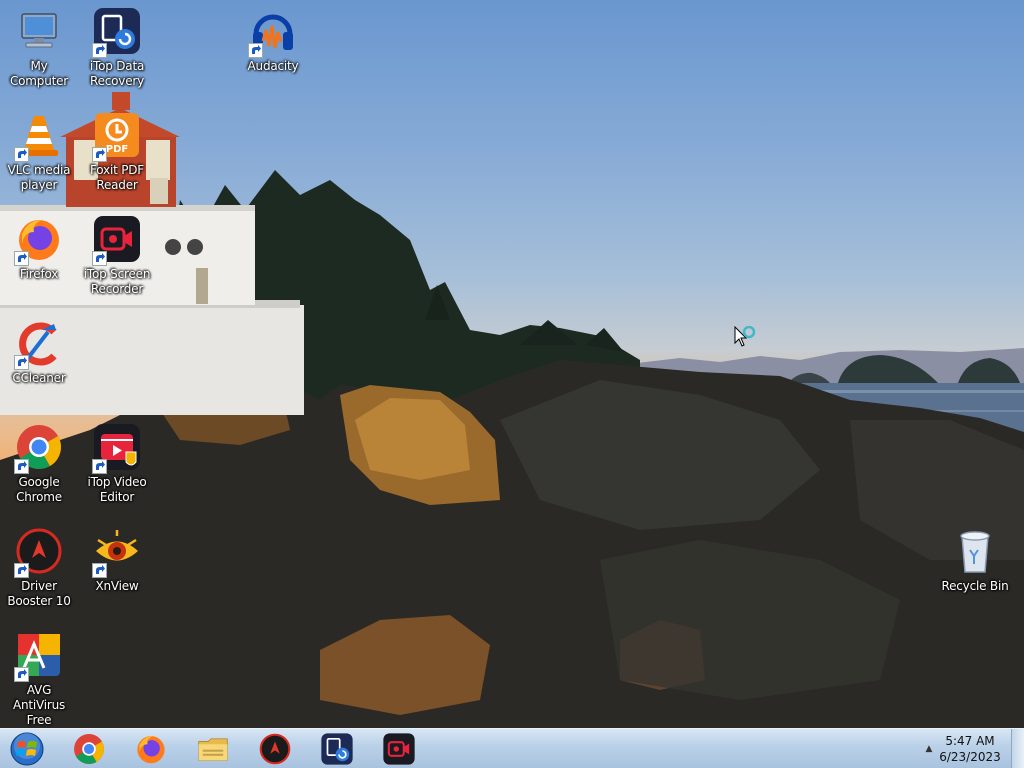 The width and height of the screenshot is (1024, 768). Describe the element at coordinates (1017, 748) in the screenshot. I see `show-desktop-button` at that location.